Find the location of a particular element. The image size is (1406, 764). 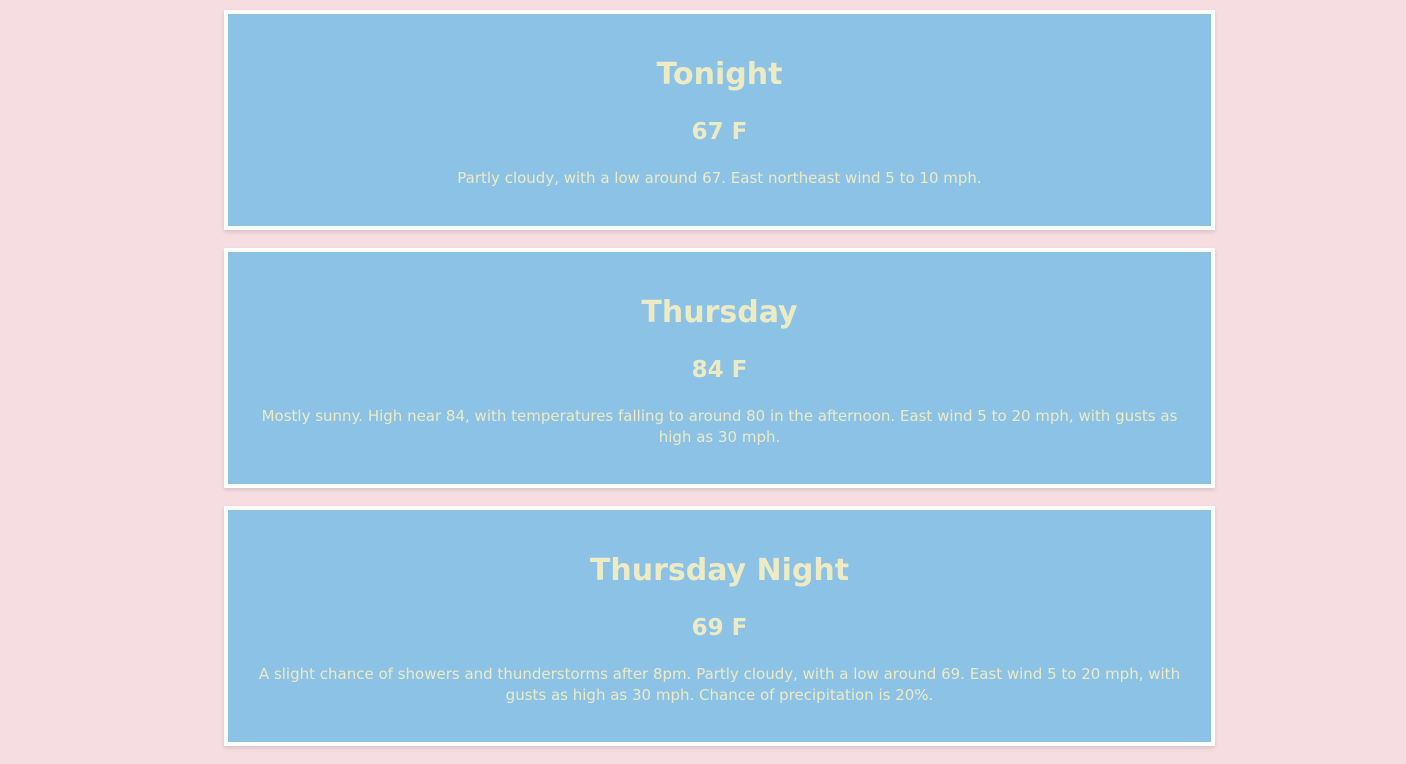

temperature: 67 F is located at coordinates (719, 132).